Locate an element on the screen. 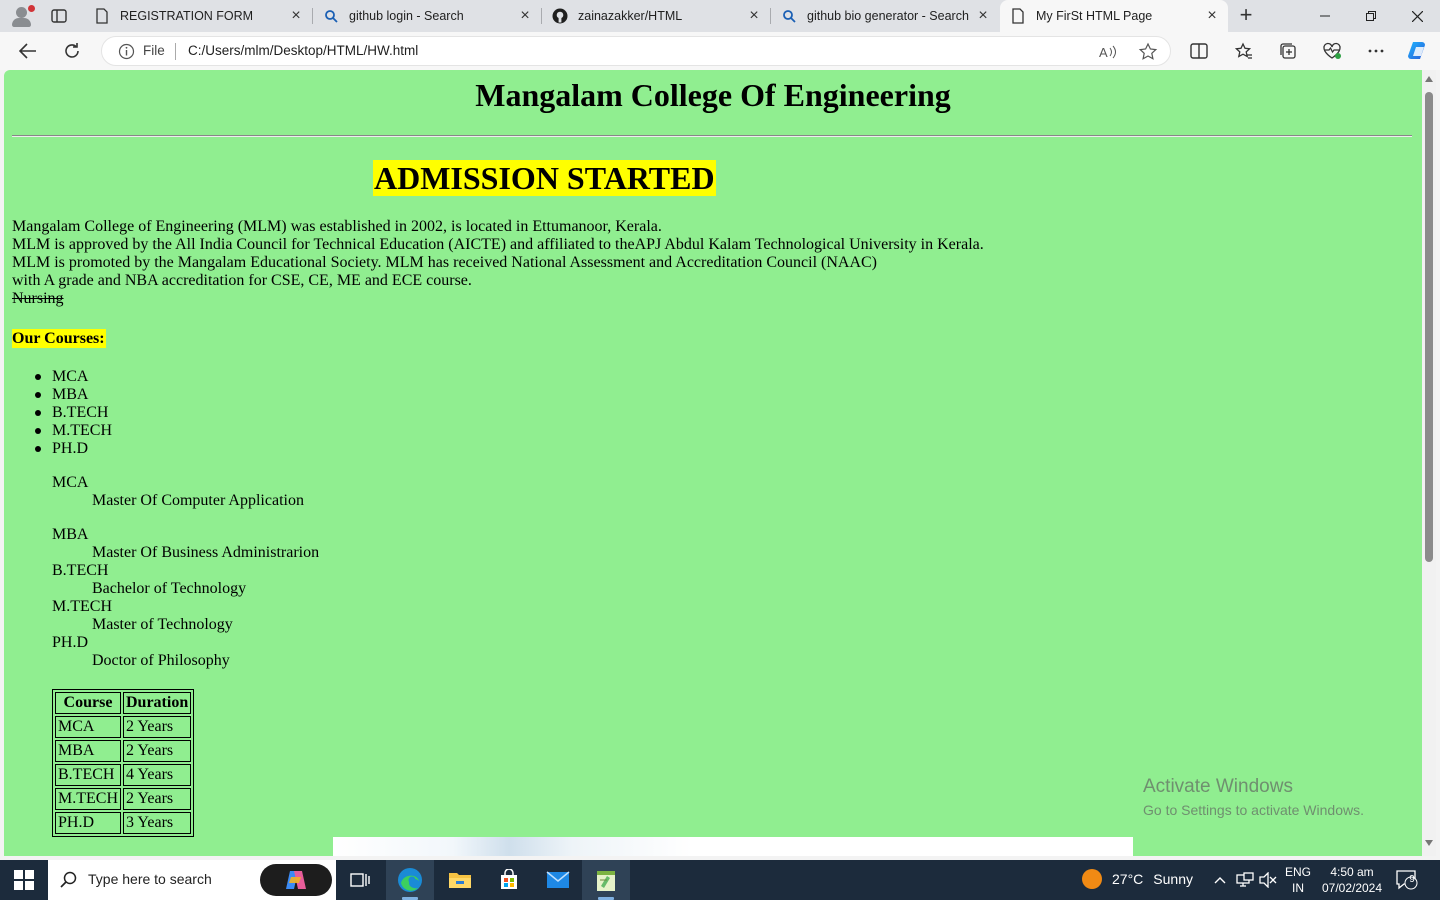 Image resolution: width=1440 pixels, height=900 pixels. table-row: MCA 2 Years is located at coordinates (123, 727).